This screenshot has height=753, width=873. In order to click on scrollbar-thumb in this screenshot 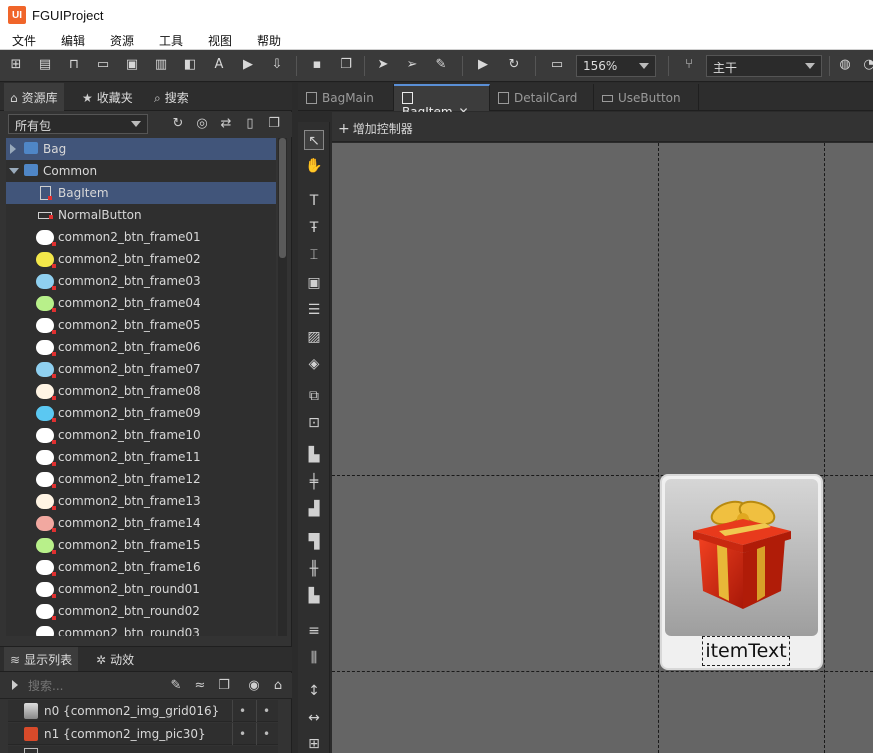, I will do `click(282, 198)`.